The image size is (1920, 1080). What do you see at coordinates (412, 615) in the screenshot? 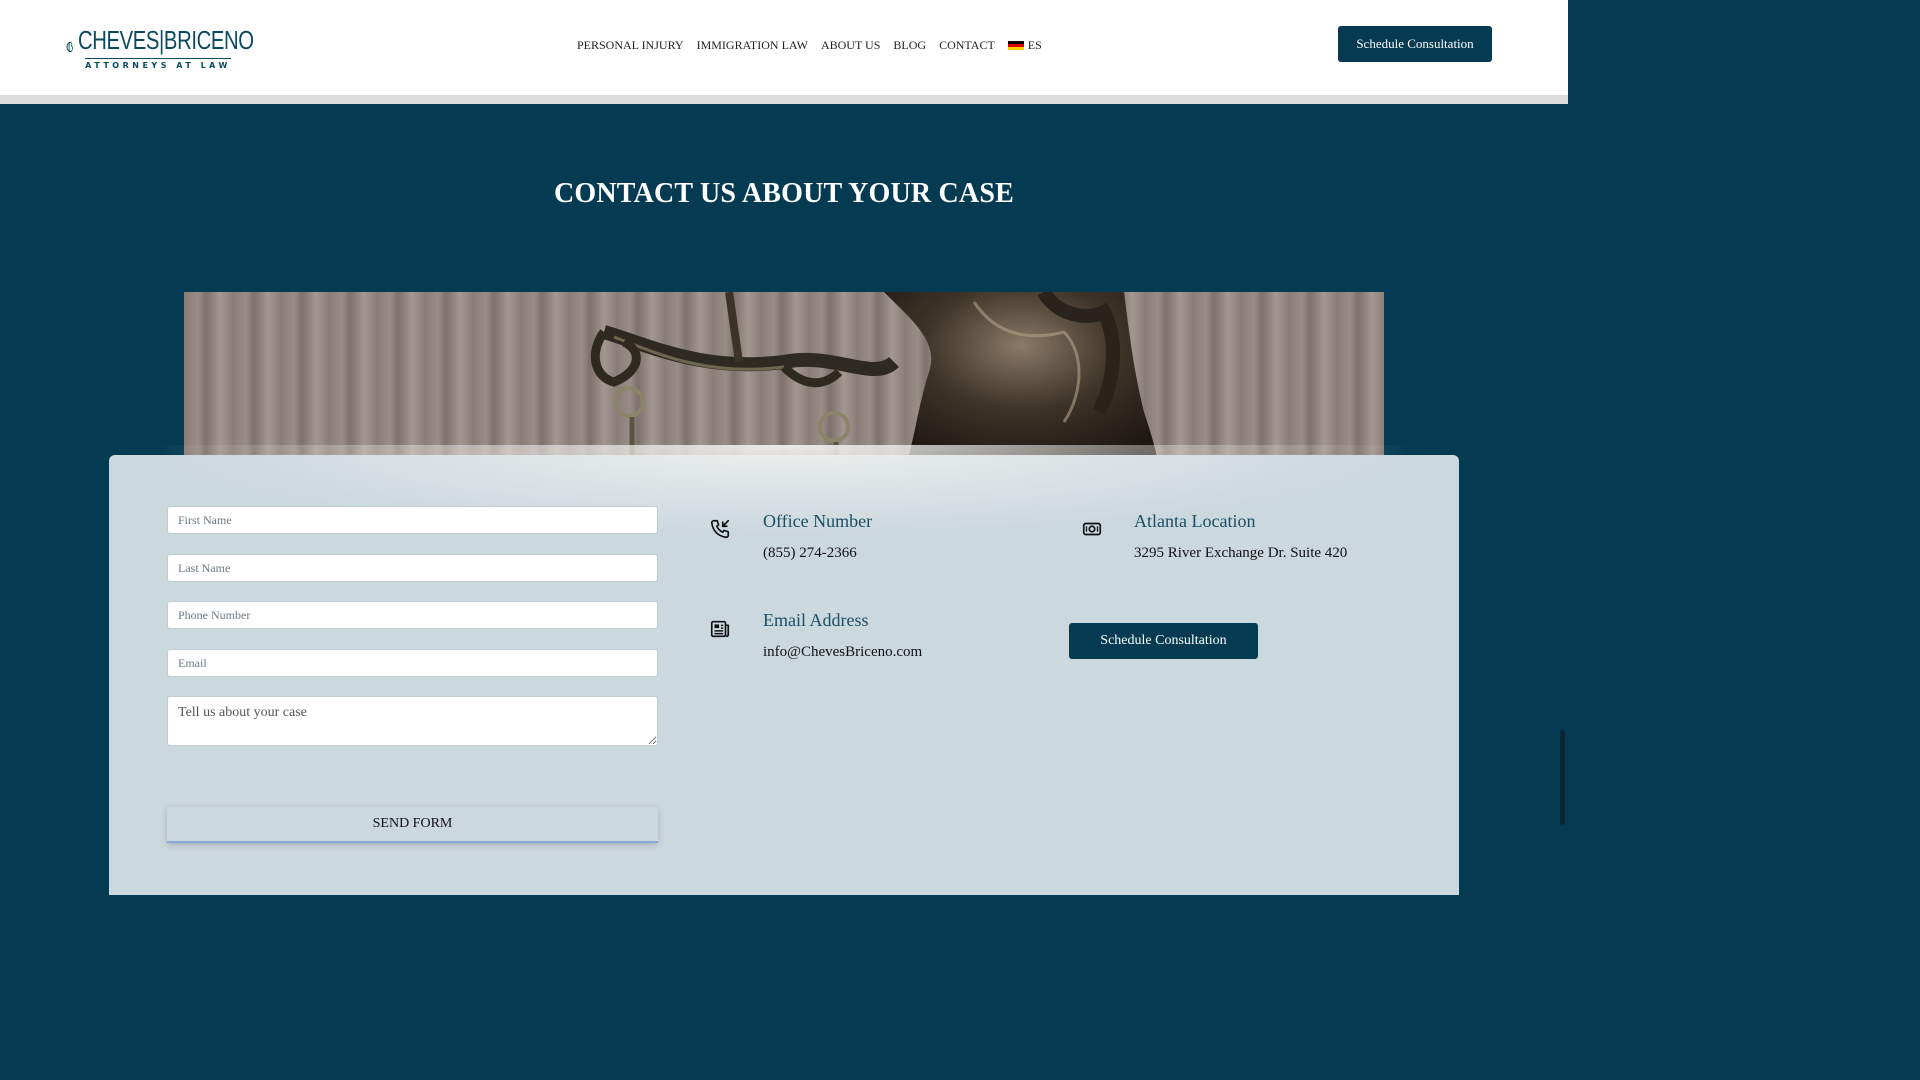
I see `phone-number-input` at bounding box center [412, 615].